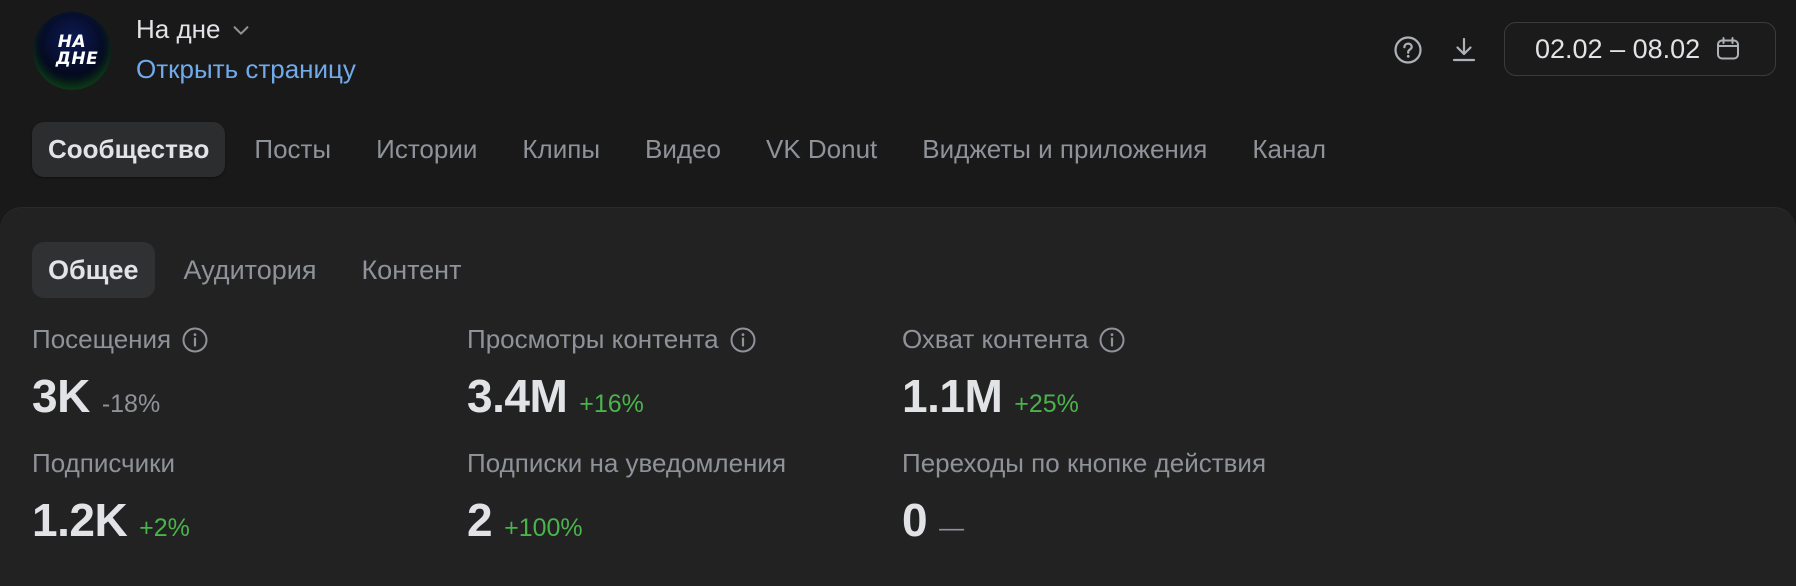 The height and width of the screenshot is (586, 1796). What do you see at coordinates (543, 528) in the screenshot?
I see `metric-delta: +100%` at bounding box center [543, 528].